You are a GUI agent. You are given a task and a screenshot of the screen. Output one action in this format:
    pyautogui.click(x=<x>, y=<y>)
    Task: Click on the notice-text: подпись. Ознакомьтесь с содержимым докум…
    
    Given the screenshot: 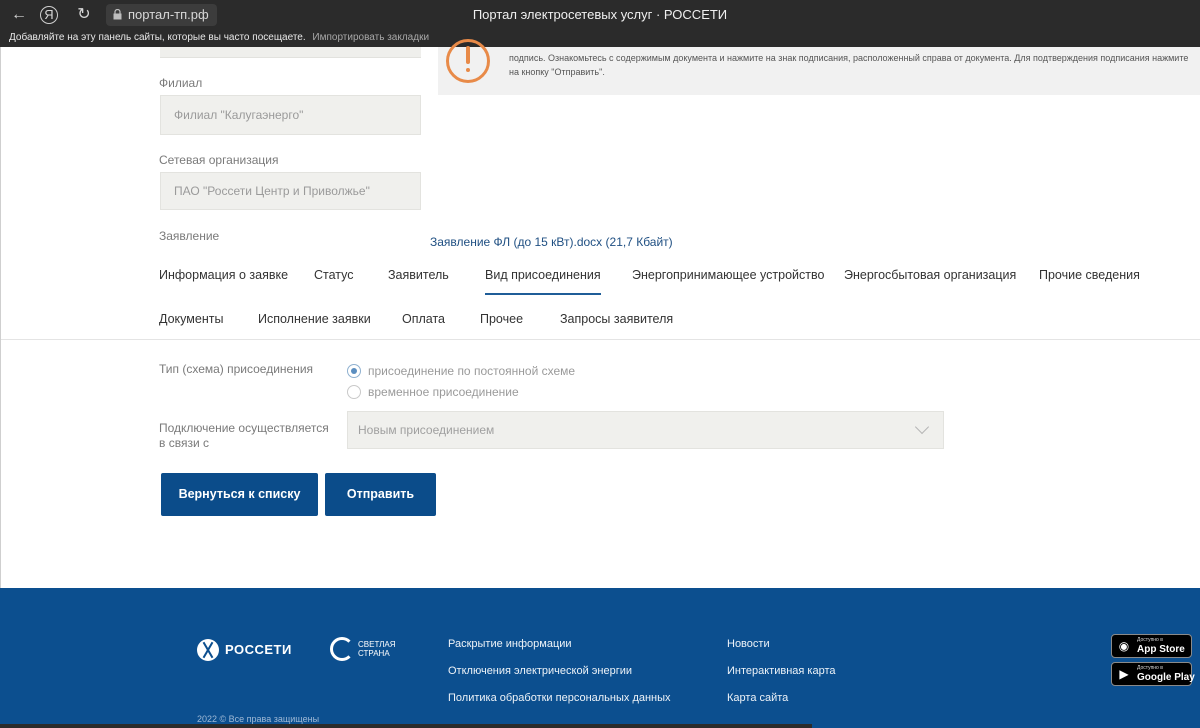 What is the action you would take?
    pyautogui.click(x=849, y=65)
    